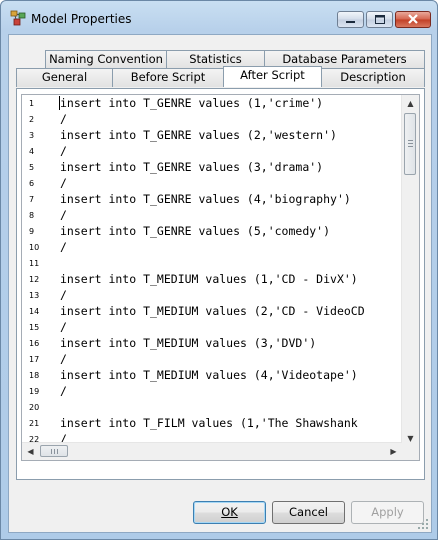 Image resolution: width=438 pixels, height=540 pixels. What do you see at coordinates (34, 263) in the screenshot?
I see `line-number: 11` at bounding box center [34, 263].